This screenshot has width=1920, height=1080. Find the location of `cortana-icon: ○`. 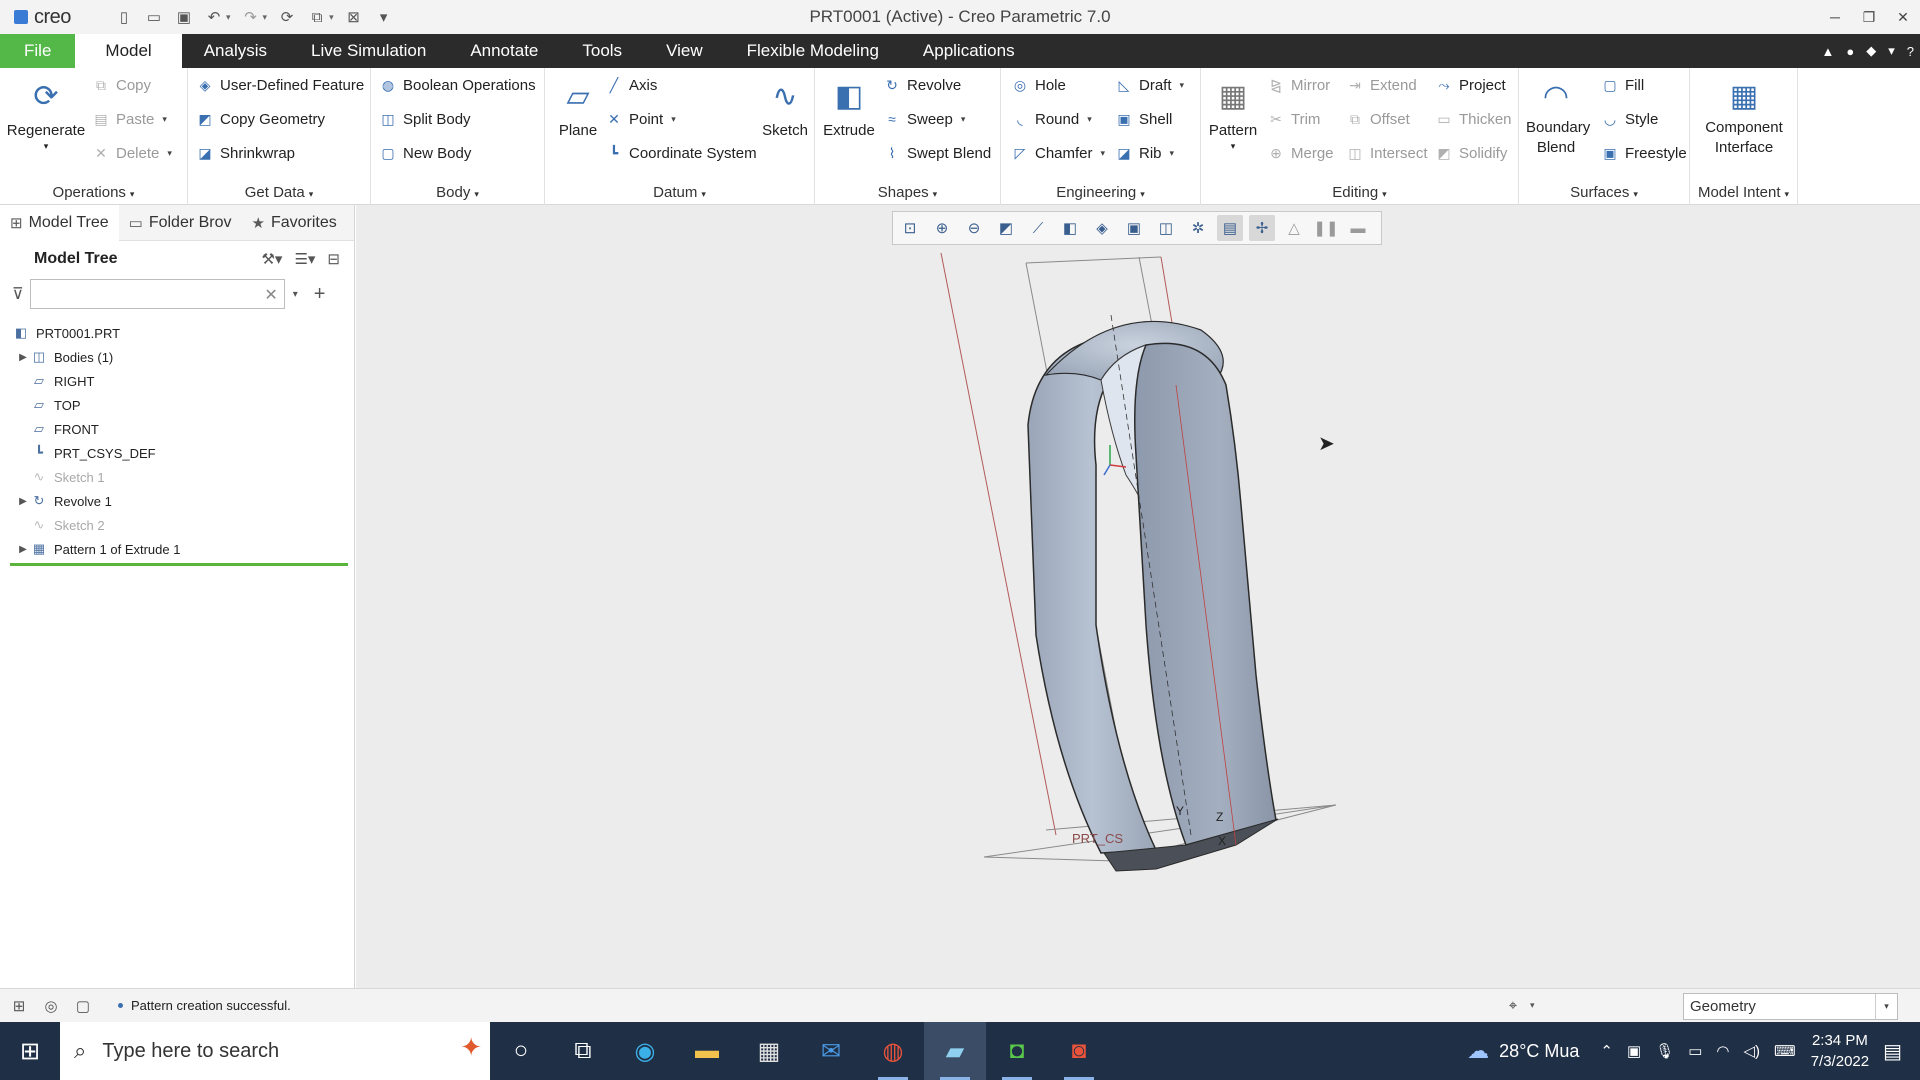

cortana-icon: ○ is located at coordinates (521, 1051).